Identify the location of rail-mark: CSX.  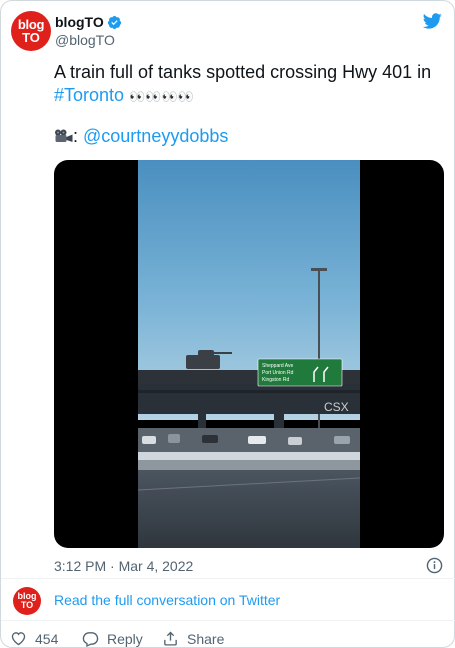
(336, 407).